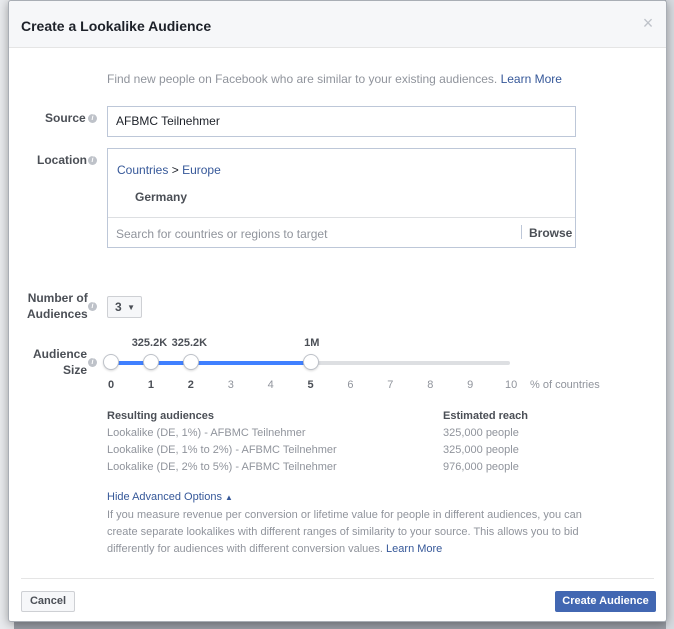 The width and height of the screenshot is (674, 629). What do you see at coordinates (190, 385) in the screenshot?
I see `slider-tick-label: 2` at bounding box center [190, 385].